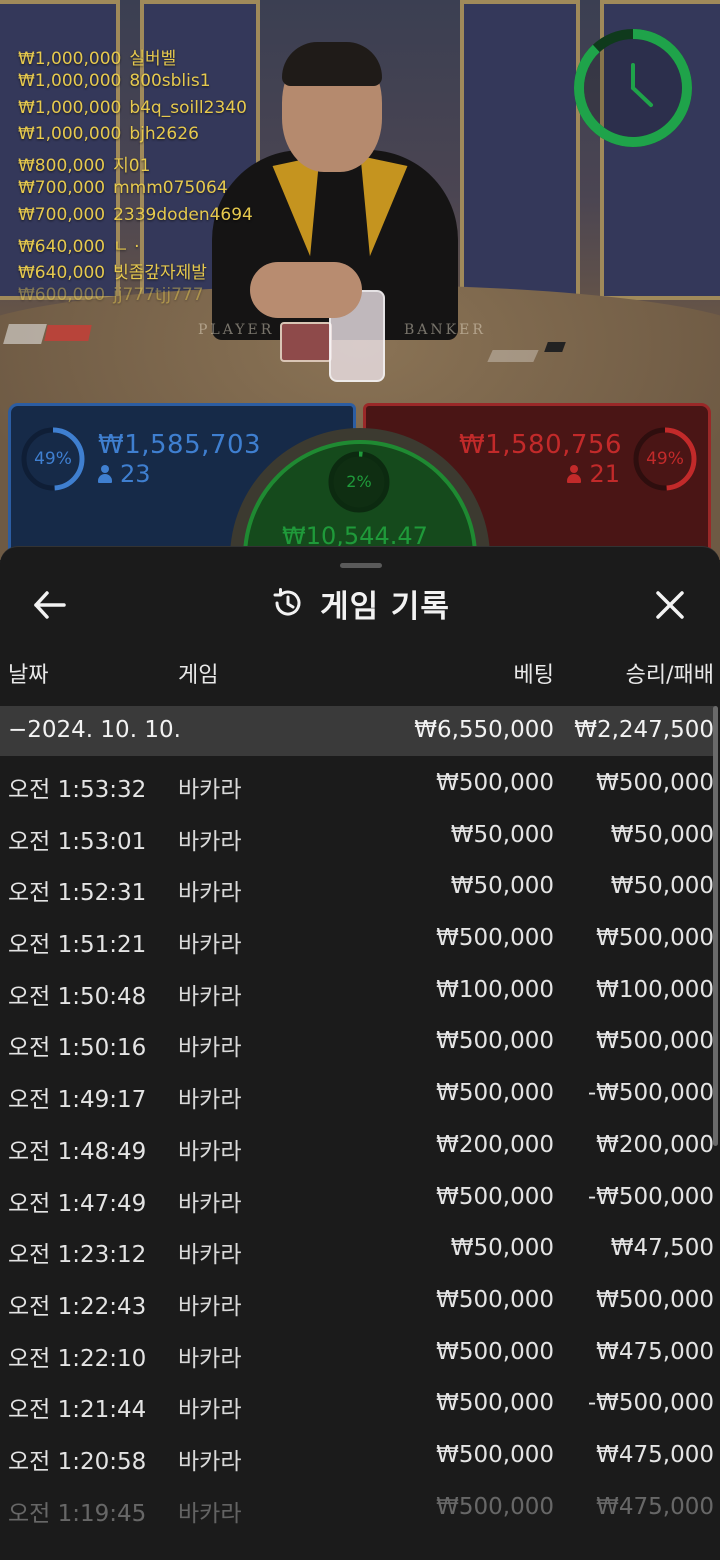  What do you see at coordinates (604, 474) in the screenshot?
I see `banker-count-value: 21` at bounding box center [604, 474].